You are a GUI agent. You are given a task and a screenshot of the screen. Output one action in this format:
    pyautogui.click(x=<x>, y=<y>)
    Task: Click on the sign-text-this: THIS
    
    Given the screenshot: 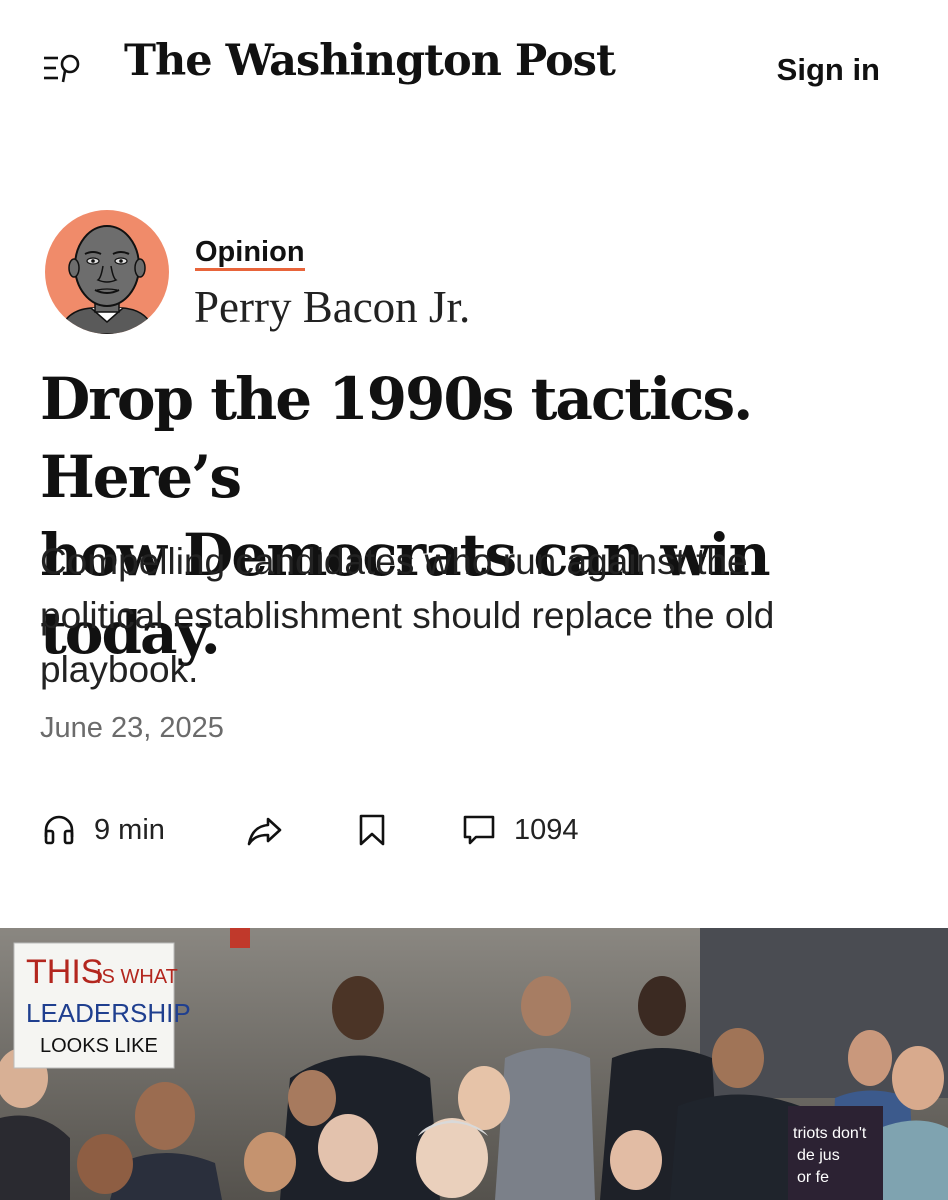 What is the action you would take?
    pyautogui.click(x=64, y=972)
    